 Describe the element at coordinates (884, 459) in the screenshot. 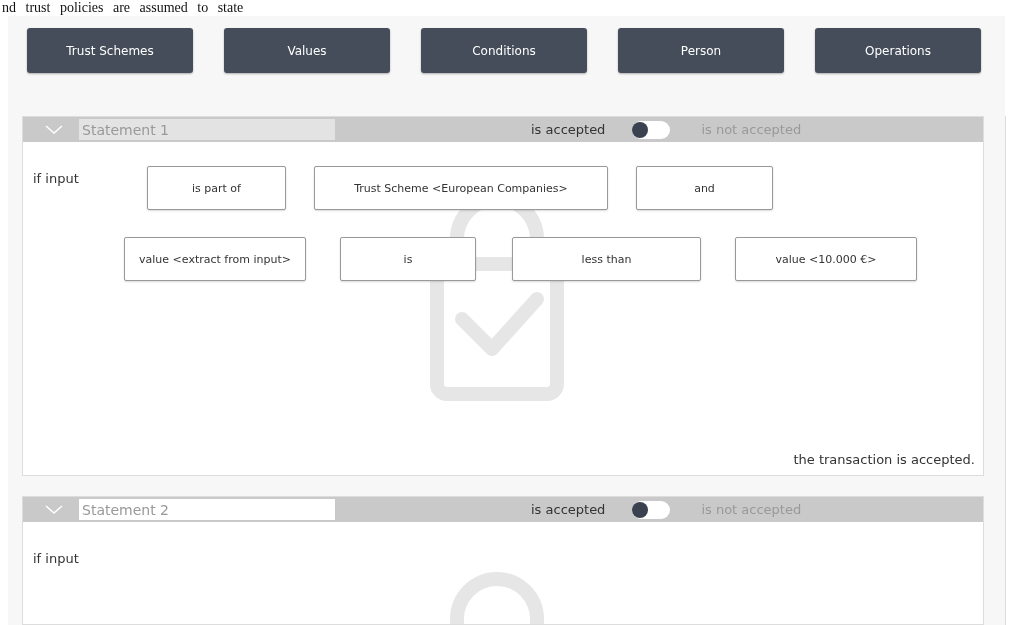

I see `result-text: the transaction is accepted.` at that location.